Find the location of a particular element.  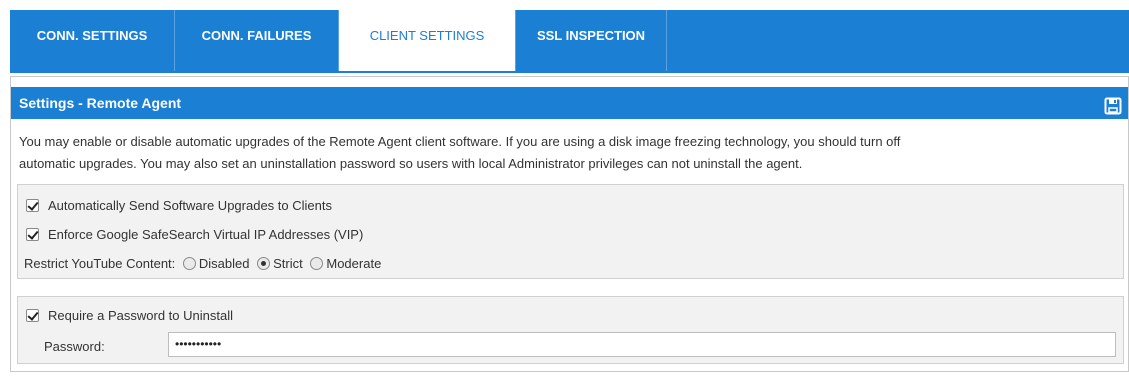

youtube-disabled-label: Disabled is located at coordinates (224, 263).